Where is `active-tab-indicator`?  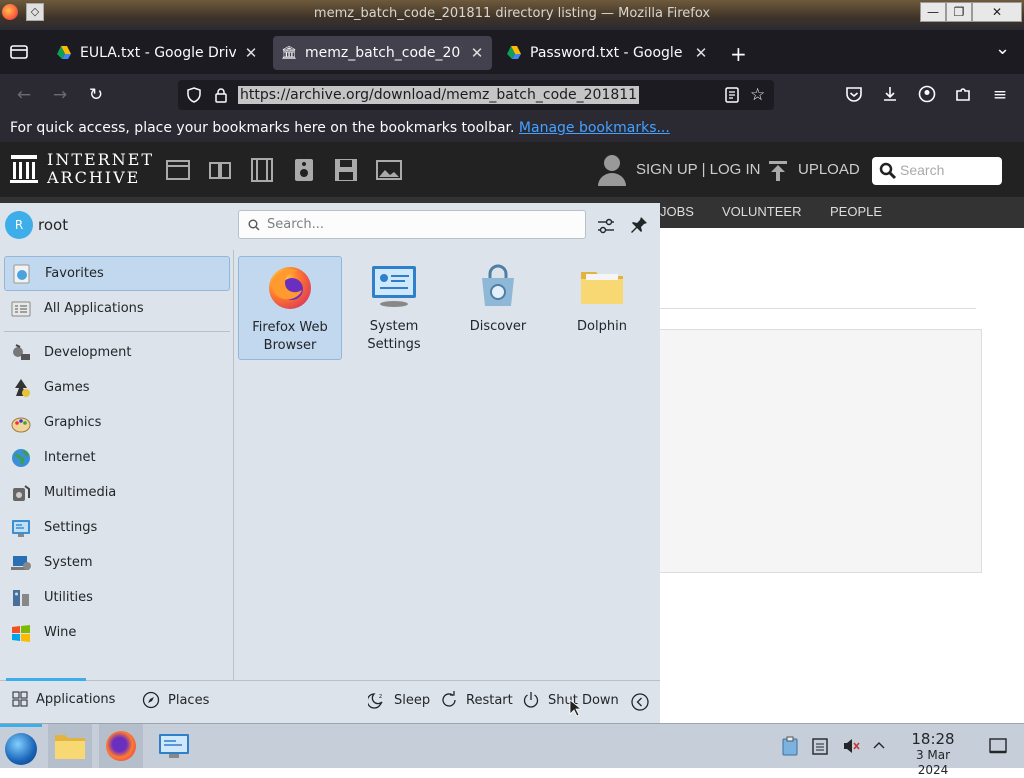 active-tab-indicator is located at coordinates (46, 679).